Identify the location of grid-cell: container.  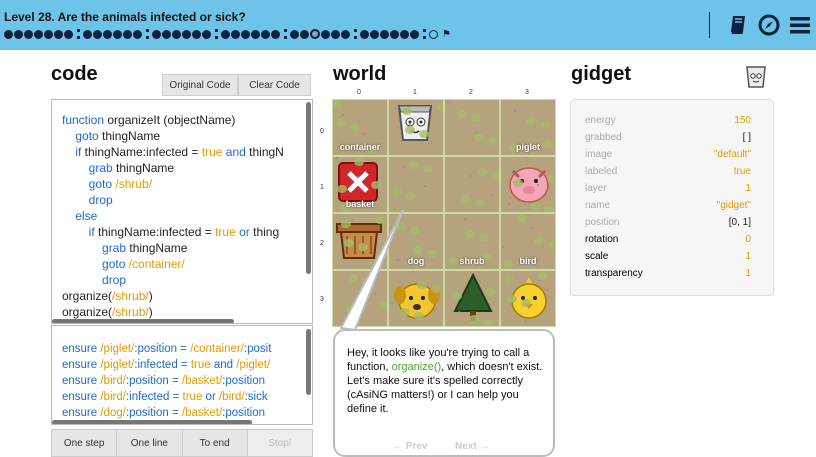
(360, 127).